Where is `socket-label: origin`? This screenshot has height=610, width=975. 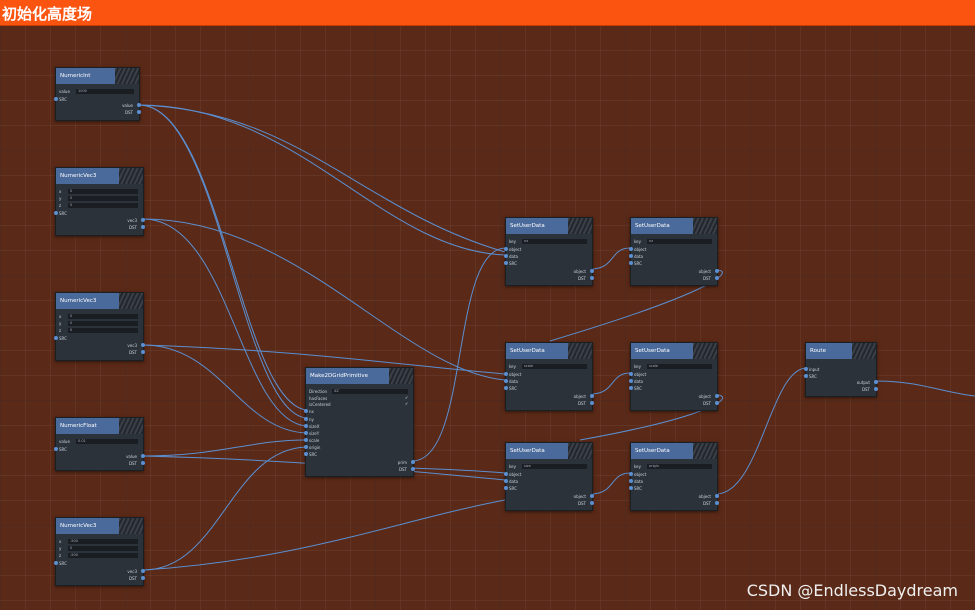 socket-label: origin is located at coordinates (315, 447).